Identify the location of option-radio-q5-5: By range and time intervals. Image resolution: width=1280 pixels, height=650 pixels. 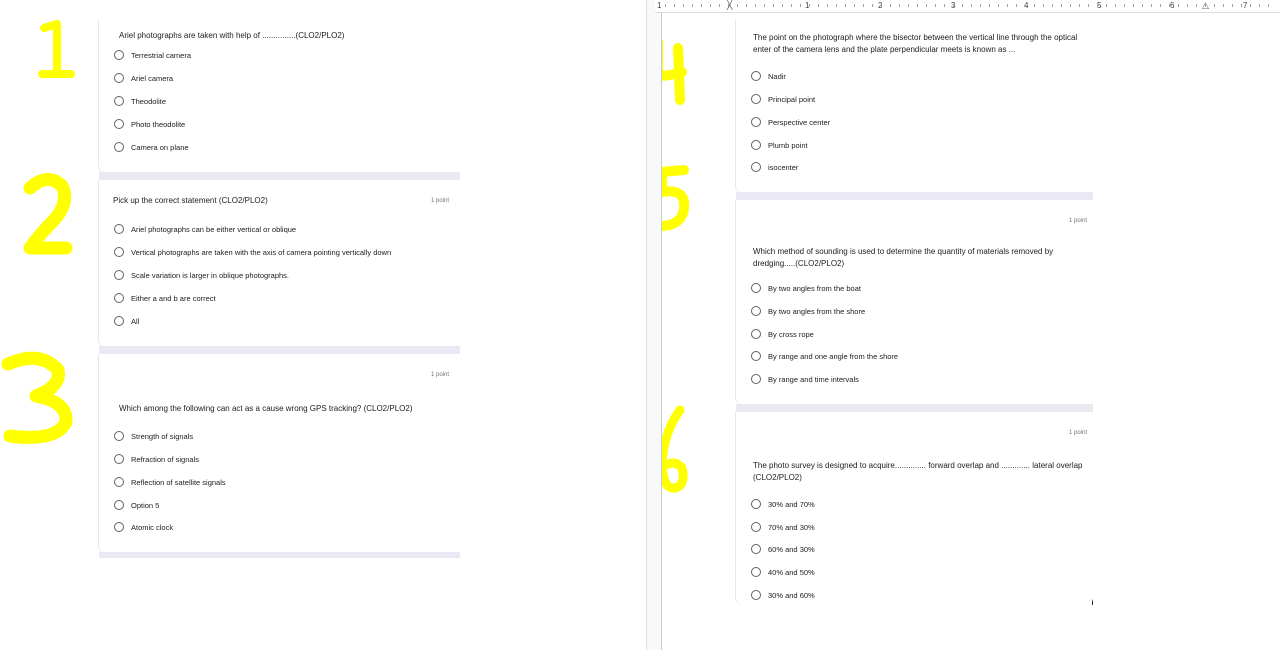
(805, 379).